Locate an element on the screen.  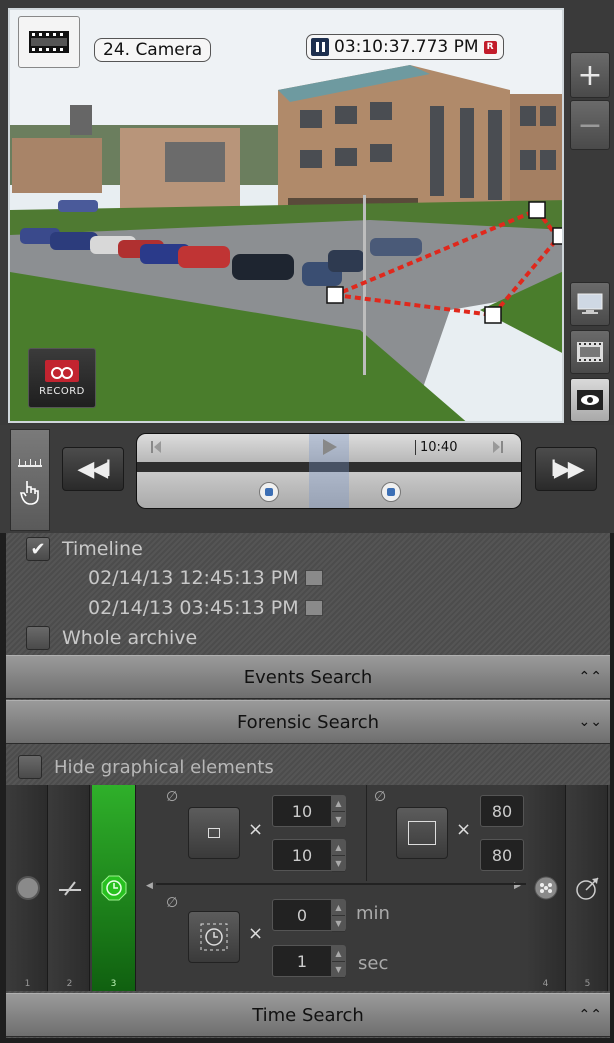
crowd-icon is located at coordinates (545, 888).